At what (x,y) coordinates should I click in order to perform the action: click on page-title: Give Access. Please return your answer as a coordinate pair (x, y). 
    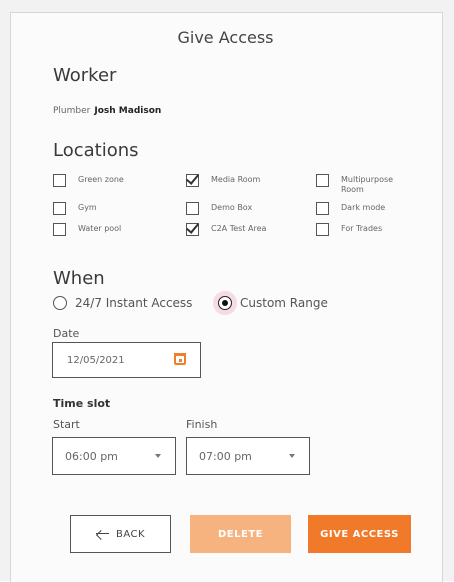
    Looking at the image, I should click on (225, 37).